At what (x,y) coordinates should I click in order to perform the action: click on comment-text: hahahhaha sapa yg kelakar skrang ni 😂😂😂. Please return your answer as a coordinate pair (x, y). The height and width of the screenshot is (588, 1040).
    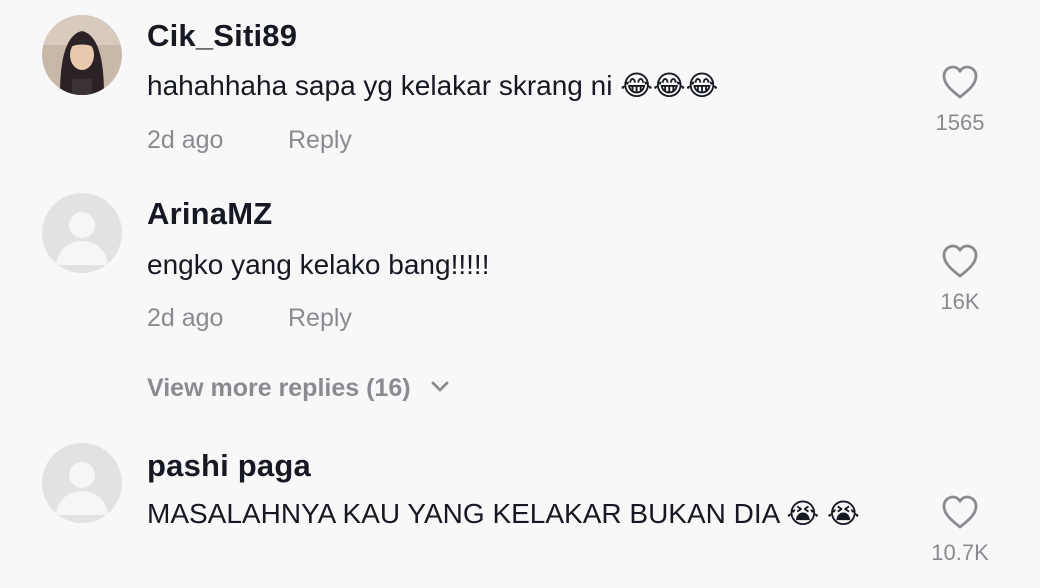
    Looking at the image, I should click on (532, 86).